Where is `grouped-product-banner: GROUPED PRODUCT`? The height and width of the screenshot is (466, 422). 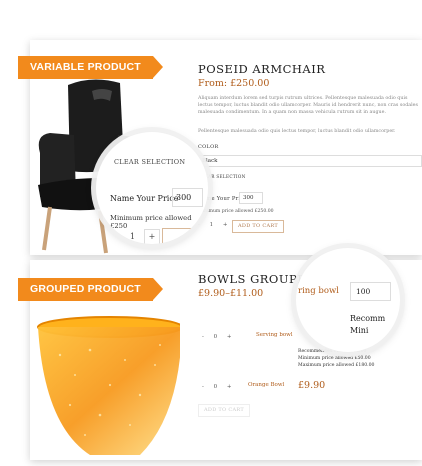 grouped-product-banner: GROUPED PRODUCT is located at coordinates (90, 289).